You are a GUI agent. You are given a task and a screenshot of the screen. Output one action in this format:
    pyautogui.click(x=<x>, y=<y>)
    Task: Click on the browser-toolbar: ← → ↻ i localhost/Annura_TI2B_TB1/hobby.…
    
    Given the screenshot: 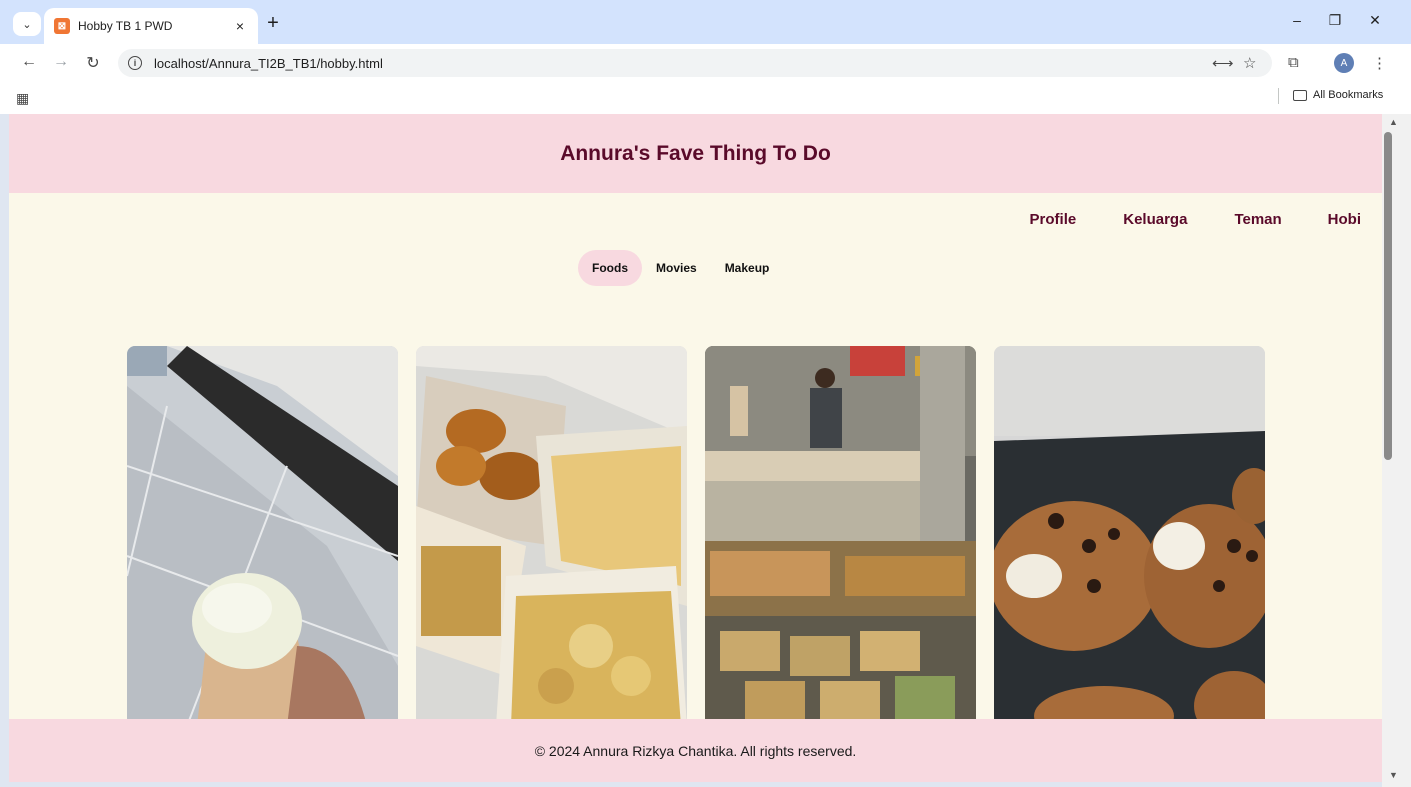 What is the action you would take?
    pyautogui.click(x=705, y=63)
    